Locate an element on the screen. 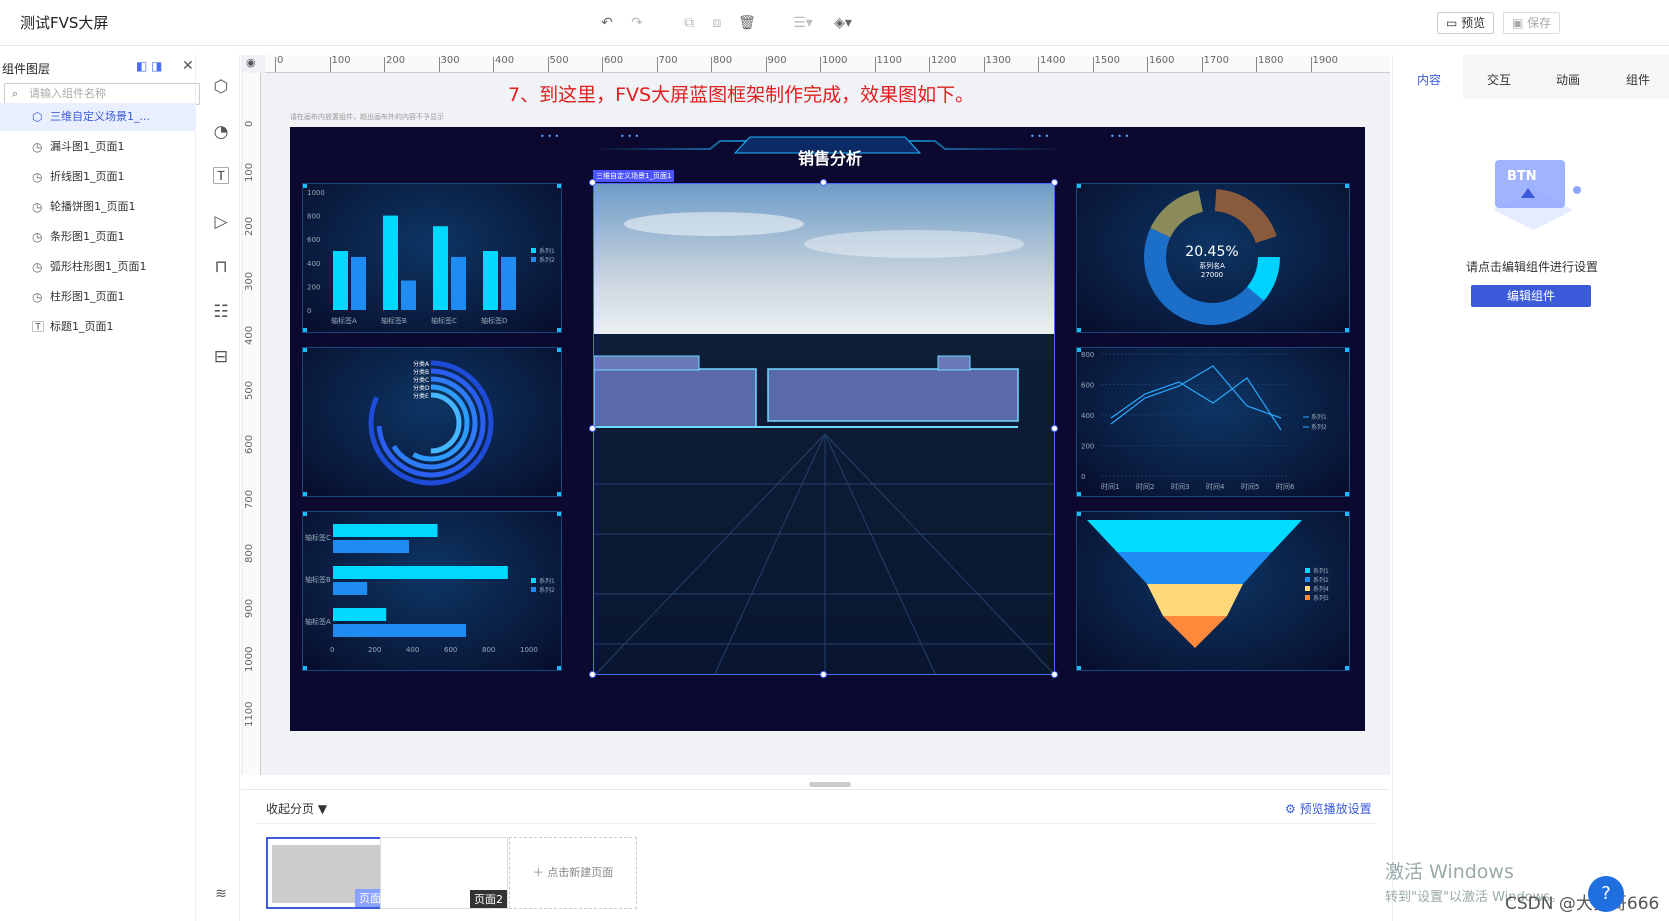  3d-cube-icon: ⬡ is located at coordinates (221, 87).